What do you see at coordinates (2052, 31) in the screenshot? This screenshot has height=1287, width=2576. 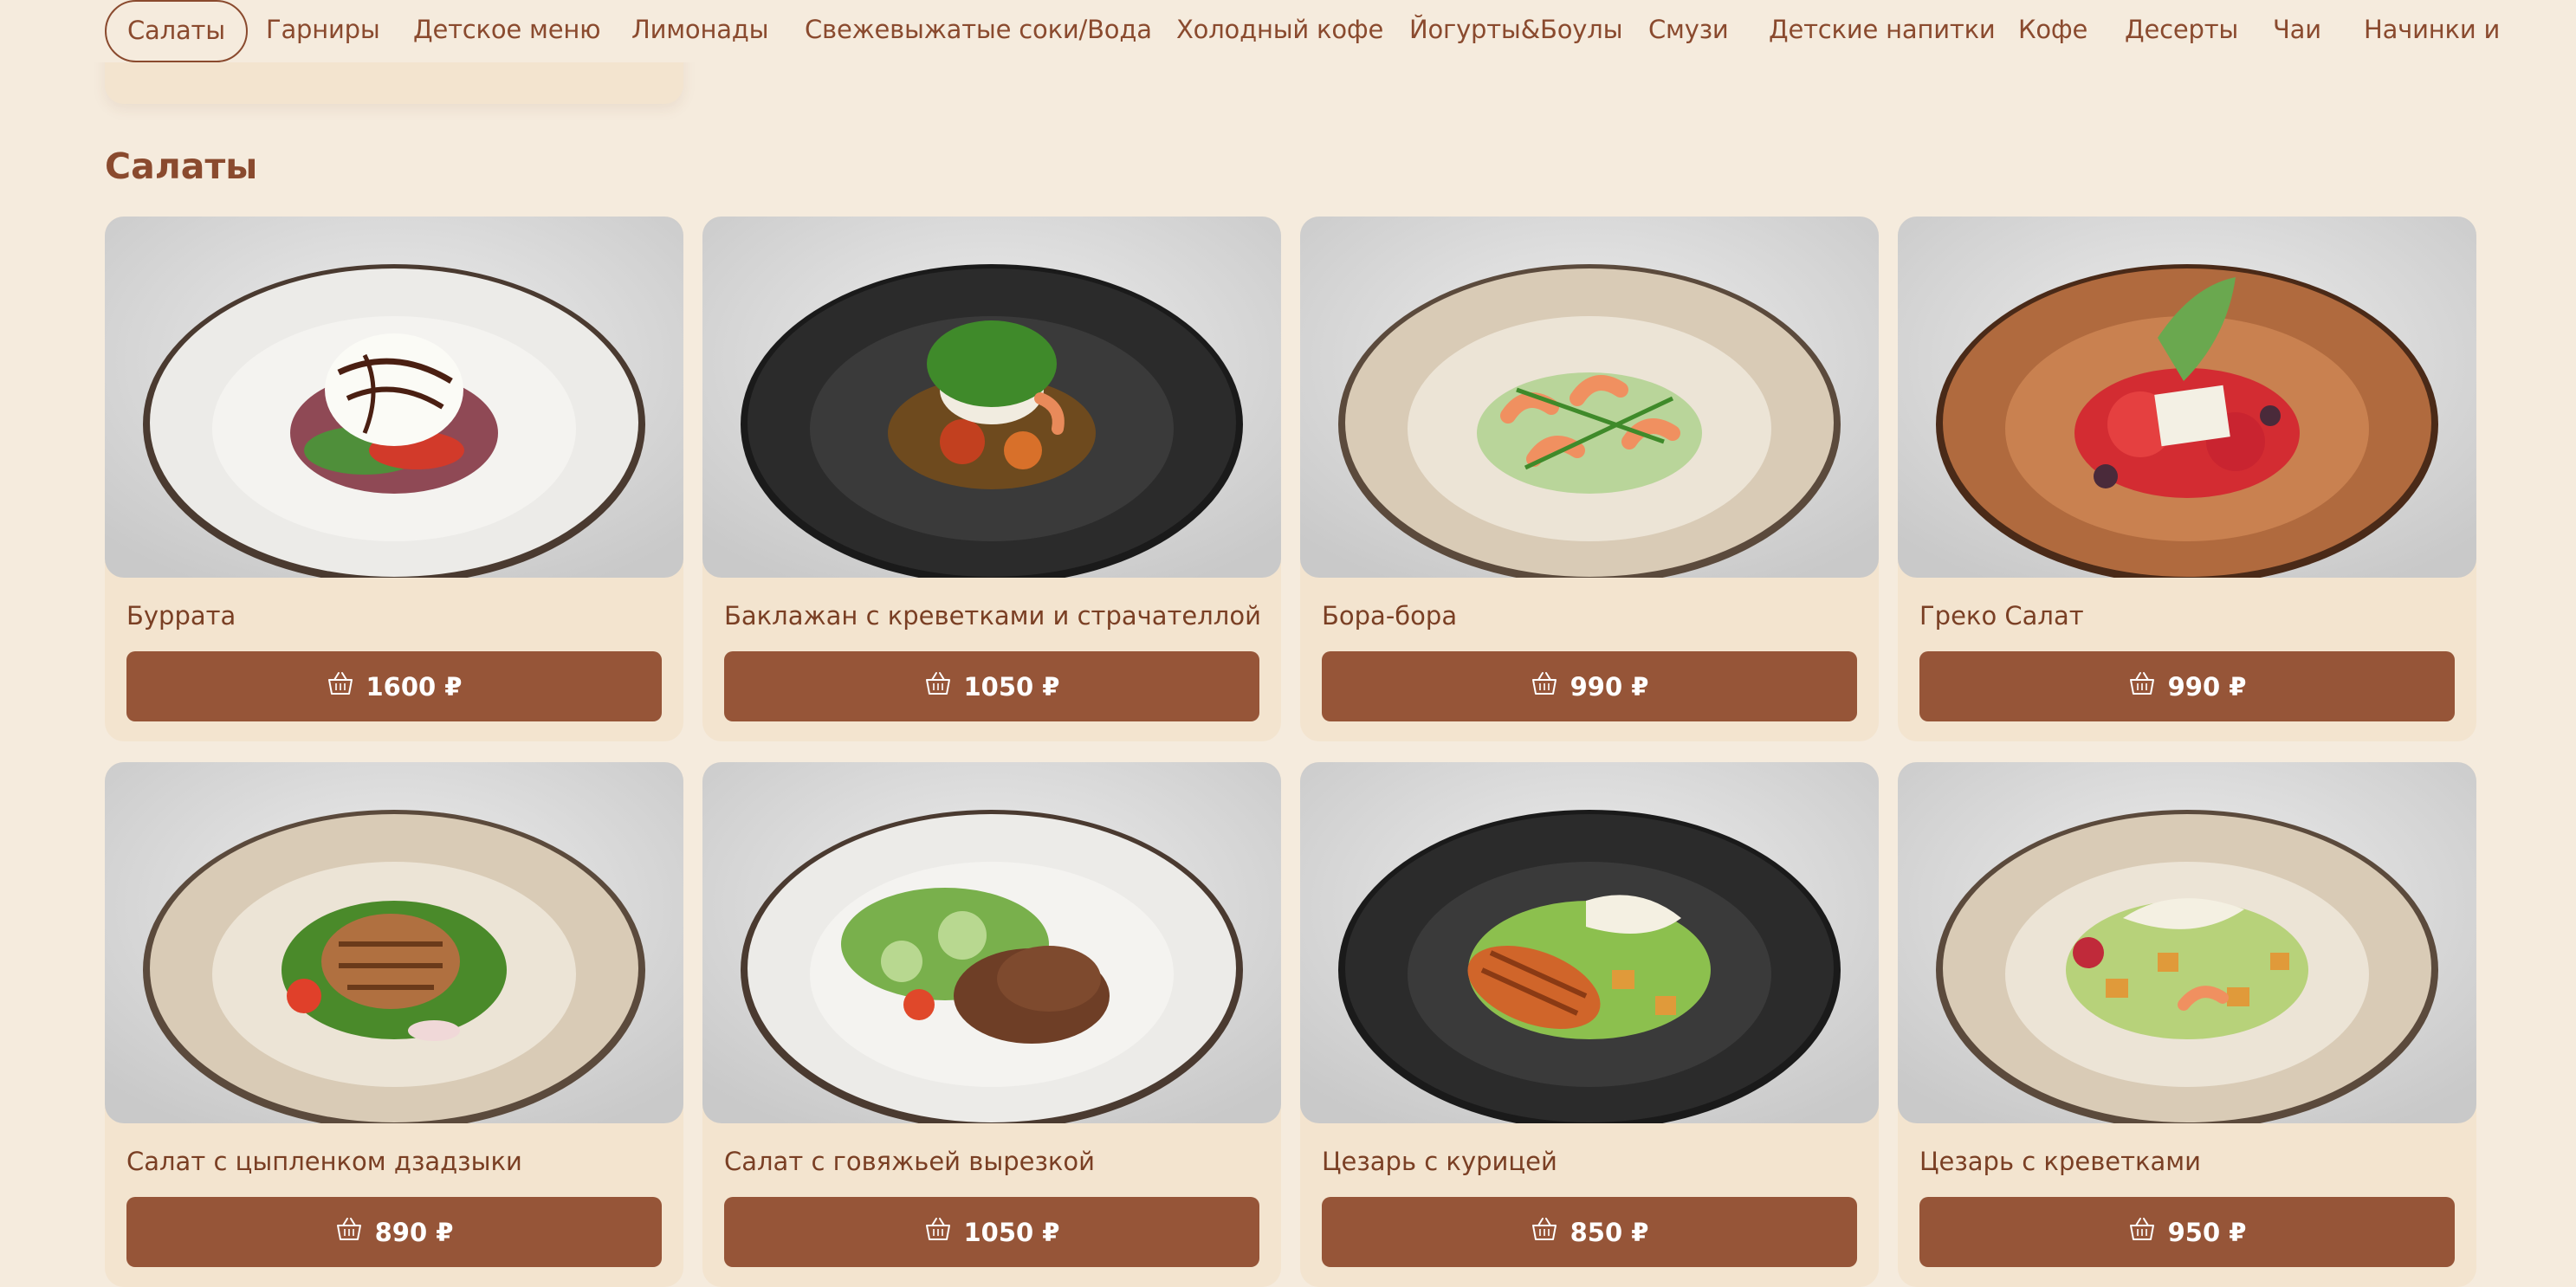 I see `nav-item-coffee: Кофе` at bounding box center [2052, 31].